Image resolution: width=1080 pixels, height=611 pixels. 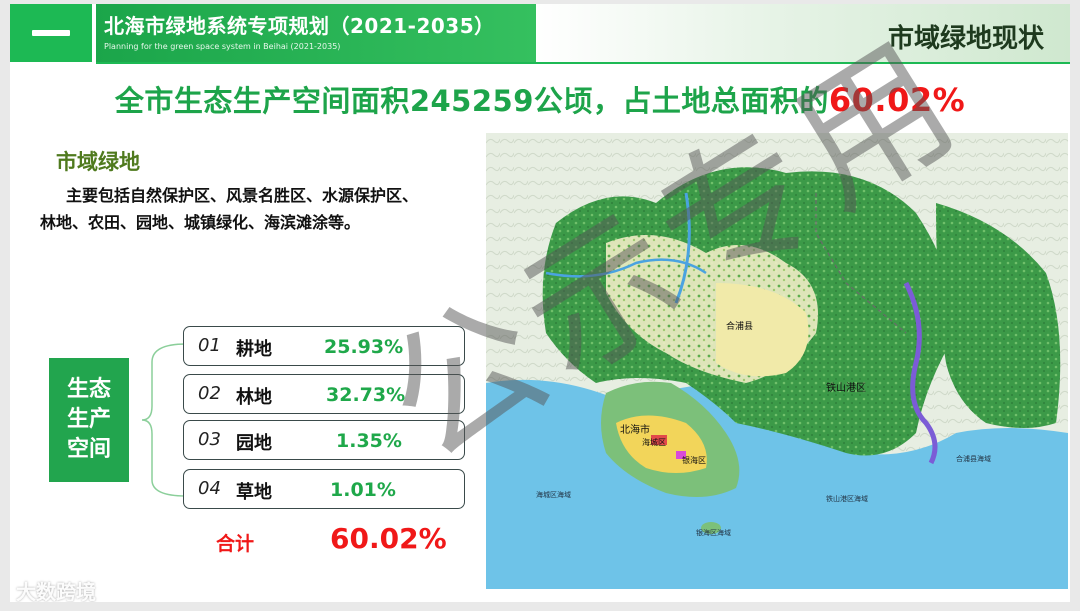 I want to click on footer-logo: 大数跨境, so click(x=56, y=589).